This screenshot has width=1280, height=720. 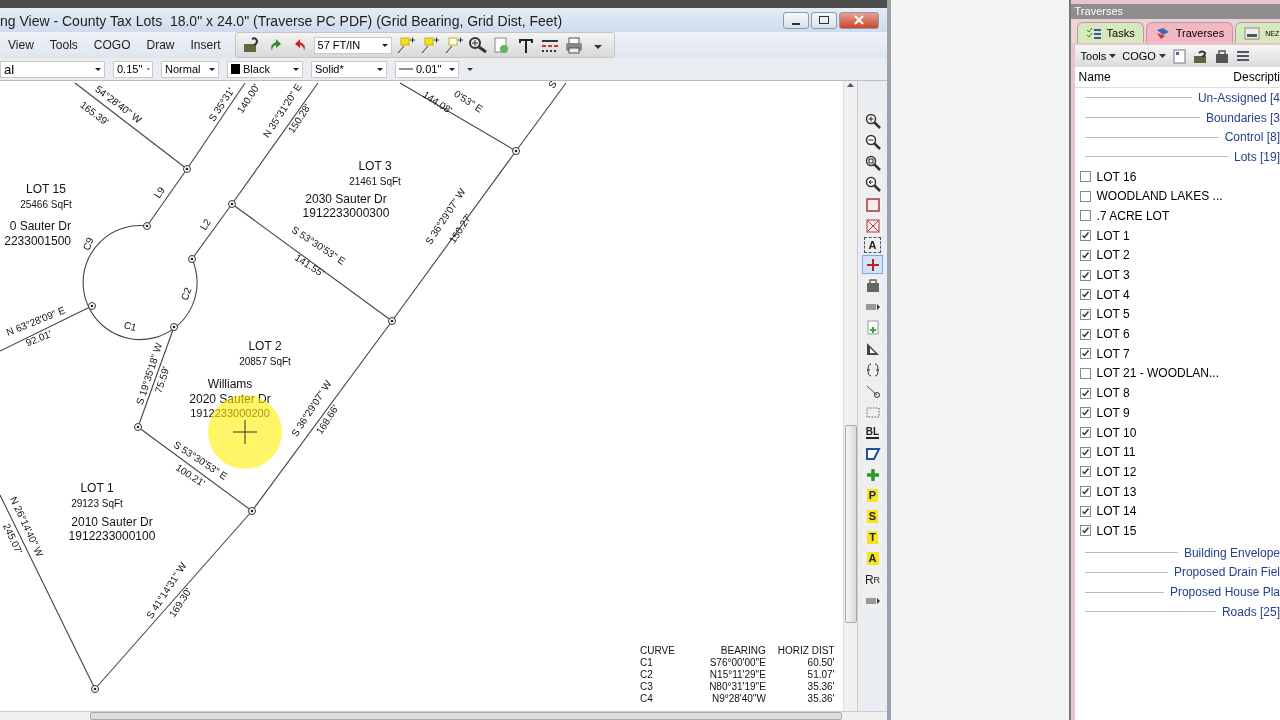 What do you see at coordinates (1113, 275) in the screenshot?
I see `traverse-name: LOT 3` at bounding box center [1113, 275].